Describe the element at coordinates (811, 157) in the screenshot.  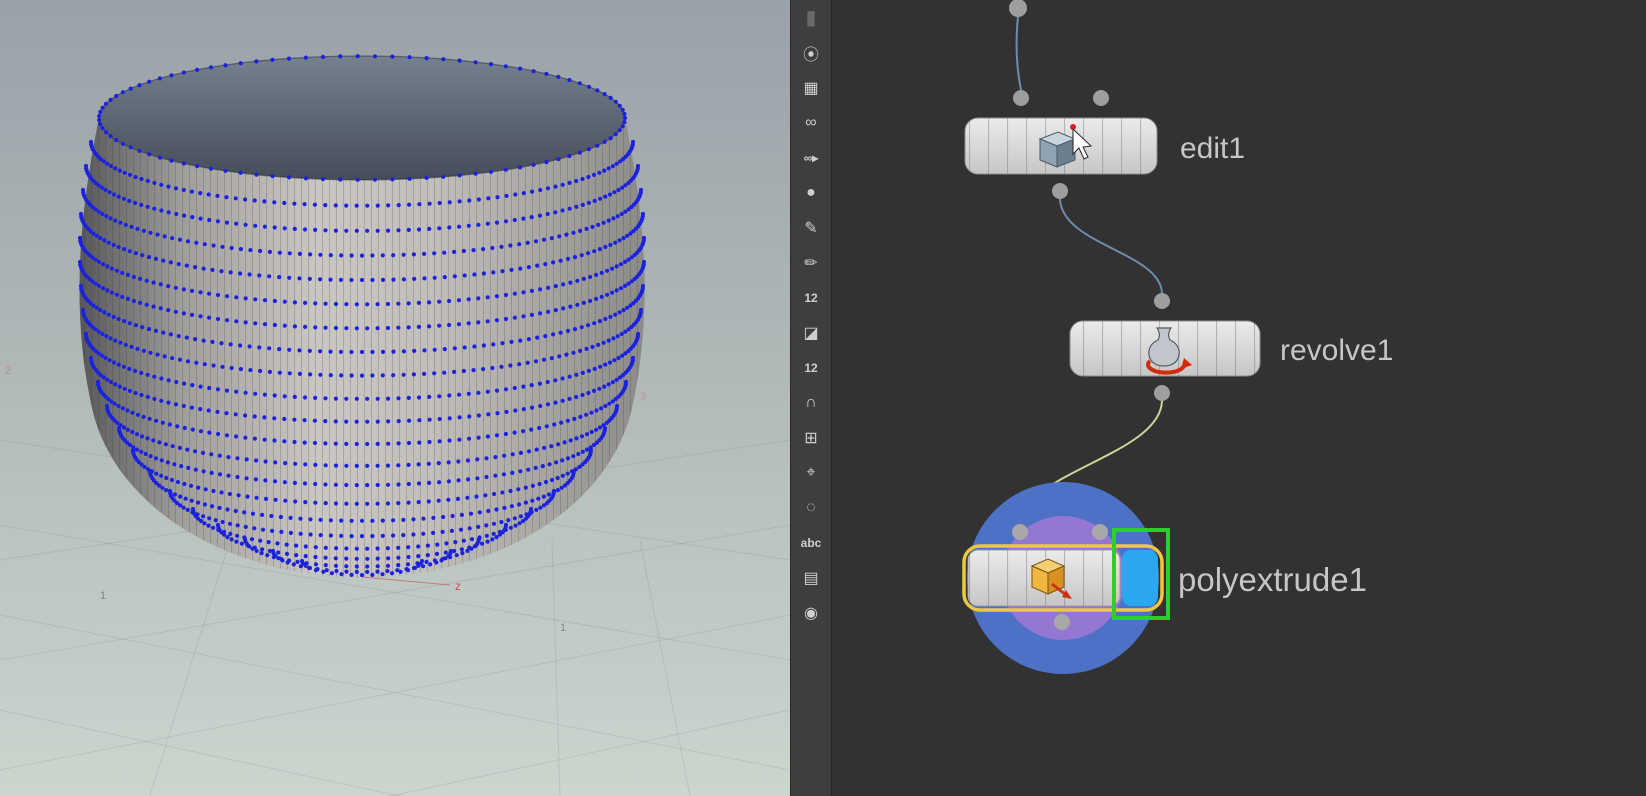
I see `glasses-play-icon: ∞▸` at that location.